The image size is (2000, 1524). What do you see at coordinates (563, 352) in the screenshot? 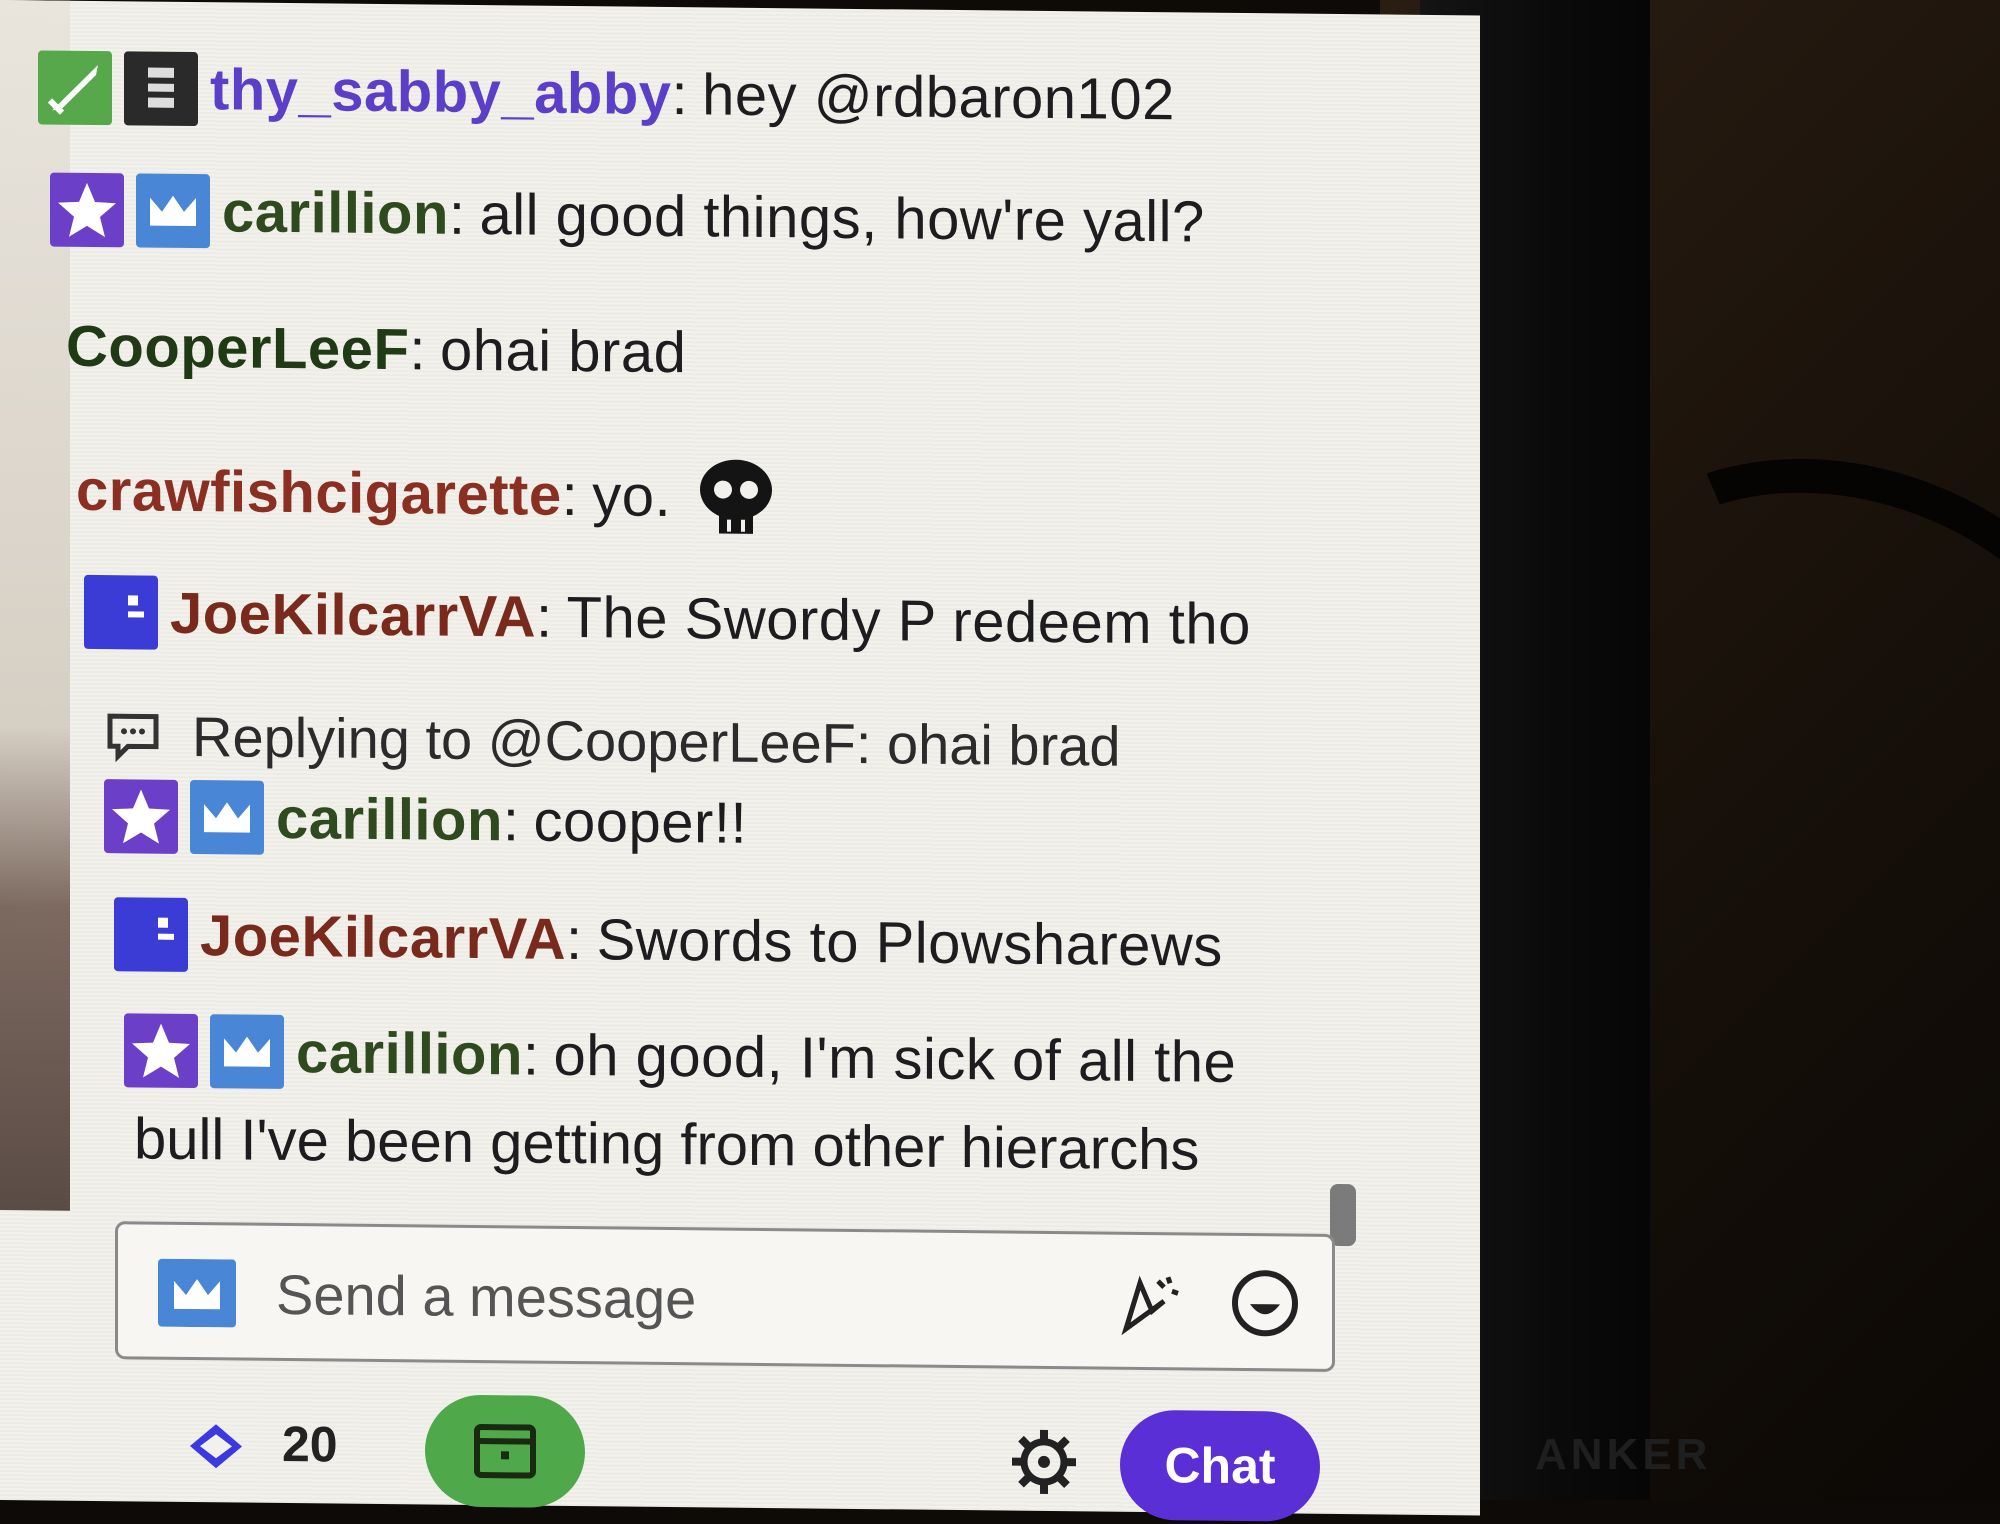
I see `message-text: ohai brad` at bounding box center [563, 352].